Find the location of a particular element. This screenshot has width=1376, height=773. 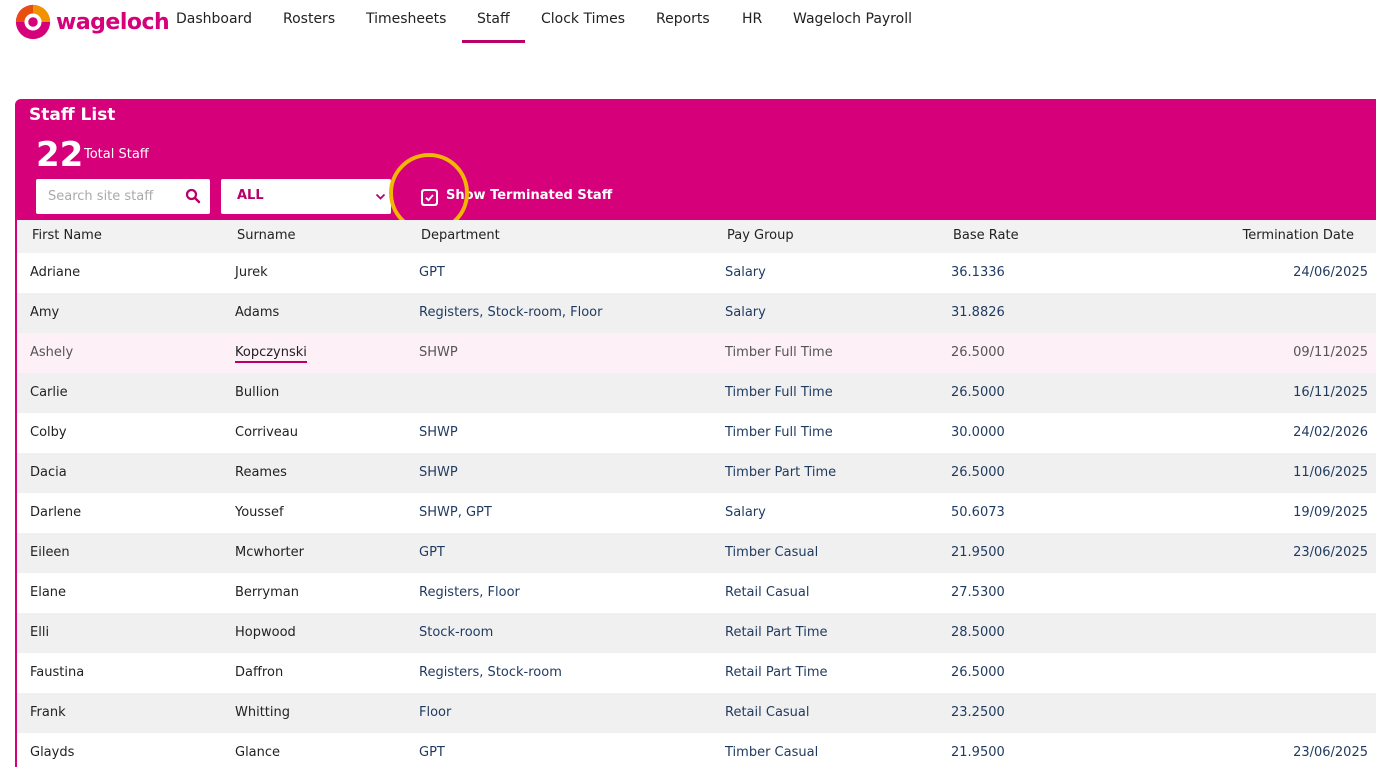

show-terminated-checkbox is located at coordinates (429, 197).